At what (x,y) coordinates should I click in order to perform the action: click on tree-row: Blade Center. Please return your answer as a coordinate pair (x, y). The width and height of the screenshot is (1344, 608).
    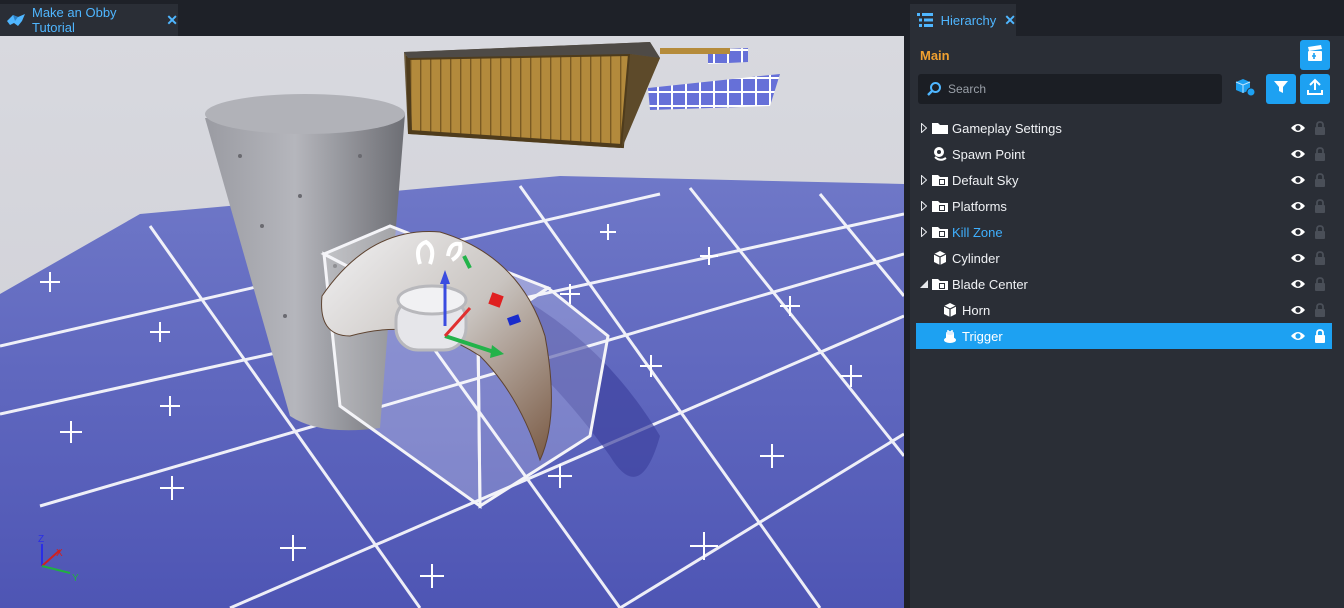
    Looking at the image, I should click on (1124, 284).